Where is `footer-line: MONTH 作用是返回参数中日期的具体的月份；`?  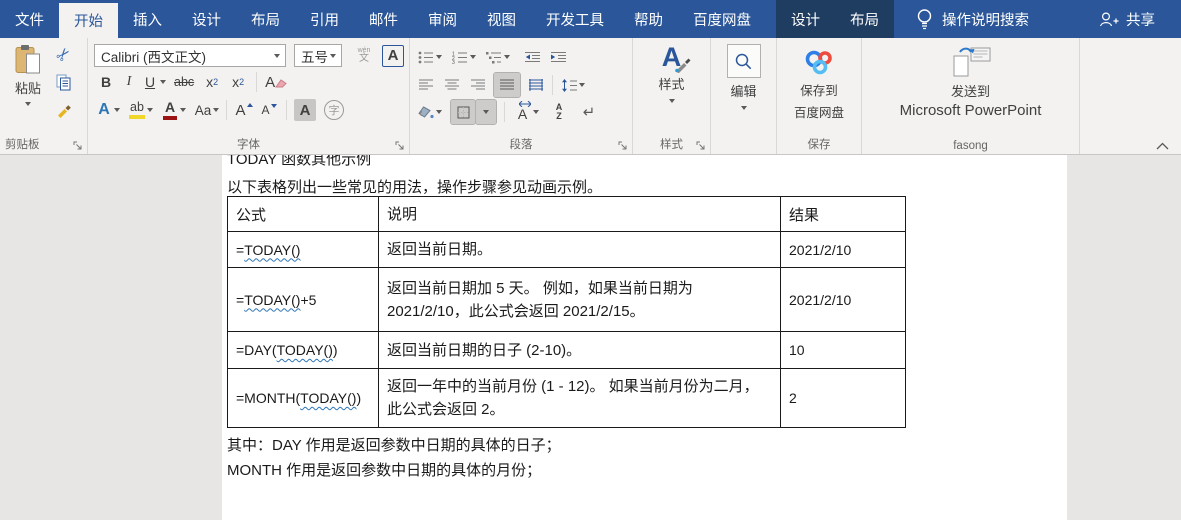 footer-line: MONTH 作用是返回参数中日期的具体的月份； is located at coordinates (394, 470).